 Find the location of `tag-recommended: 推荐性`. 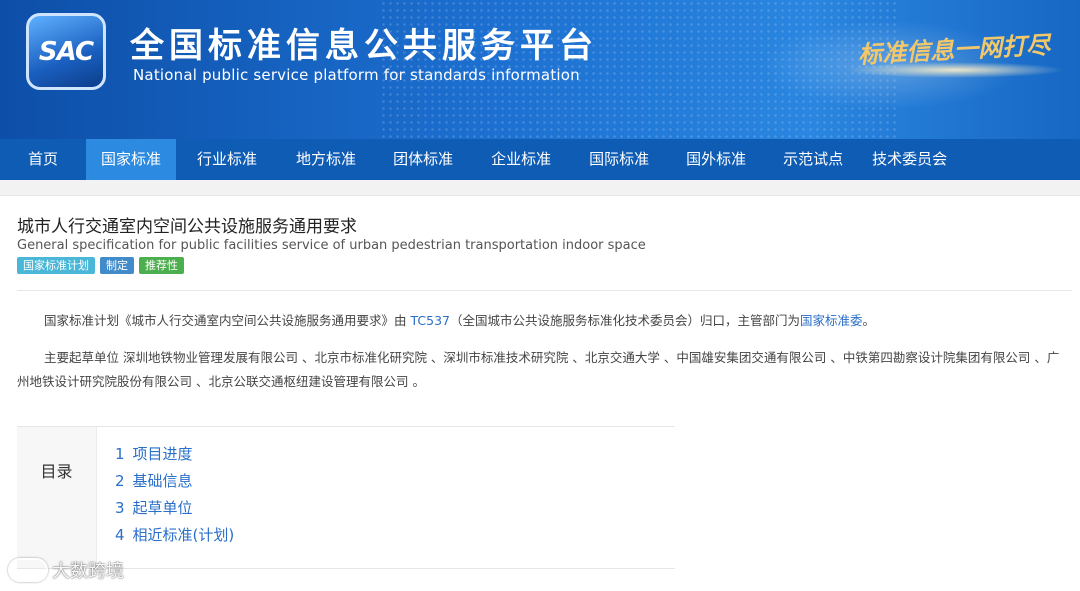

tag-recommended: 推荐性 is located at coordinates (161, 265).